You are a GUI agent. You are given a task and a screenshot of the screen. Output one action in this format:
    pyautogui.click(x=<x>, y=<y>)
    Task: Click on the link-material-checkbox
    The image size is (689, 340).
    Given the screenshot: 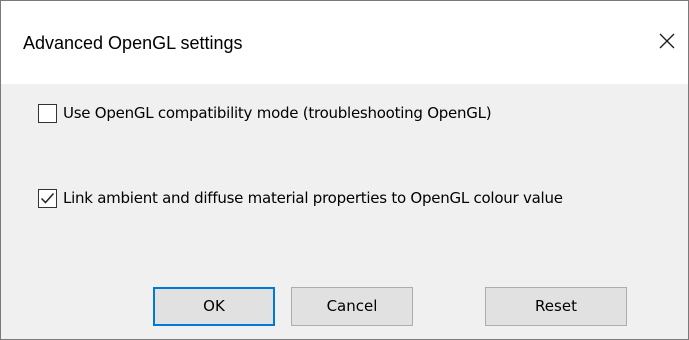 What is the action you would take?
    pyautogui.click(x=47, y=198)
    